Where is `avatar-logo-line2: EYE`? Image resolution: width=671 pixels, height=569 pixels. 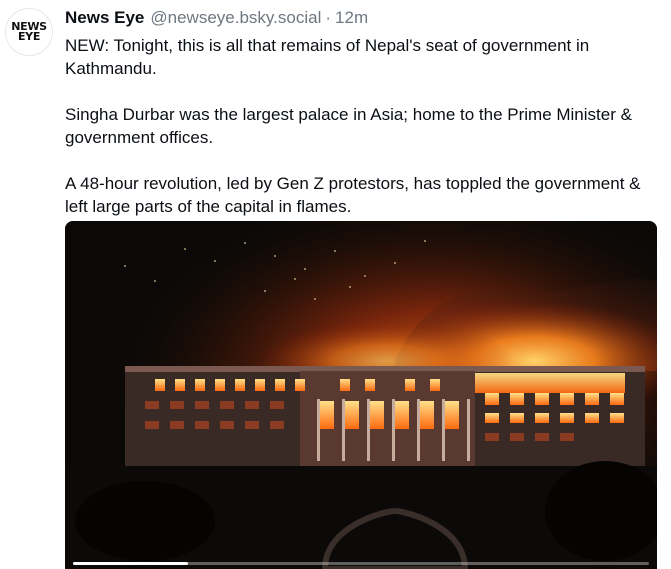 avatar-logo-line2: EYE is located at coordinates (29, 36).